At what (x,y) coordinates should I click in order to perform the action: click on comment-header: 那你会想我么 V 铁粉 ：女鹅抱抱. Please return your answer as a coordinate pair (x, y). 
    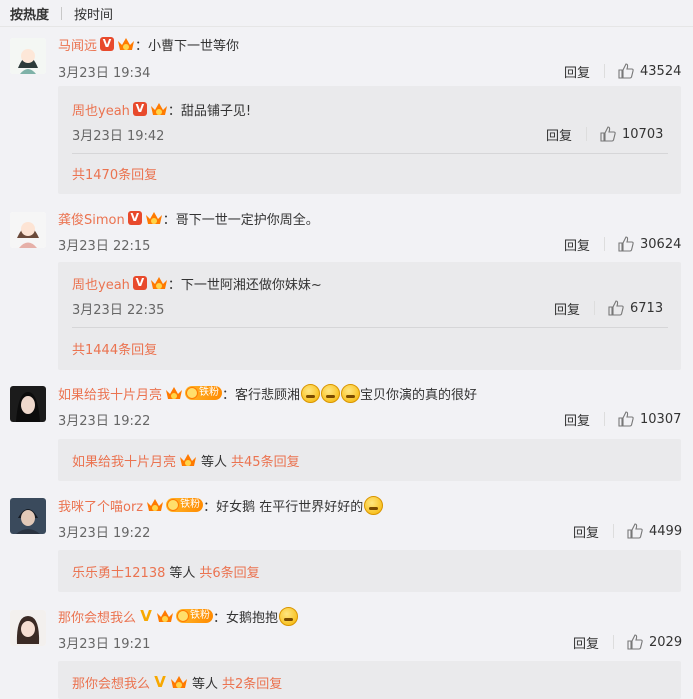
    Looking at the image, I should click on (178, 616).